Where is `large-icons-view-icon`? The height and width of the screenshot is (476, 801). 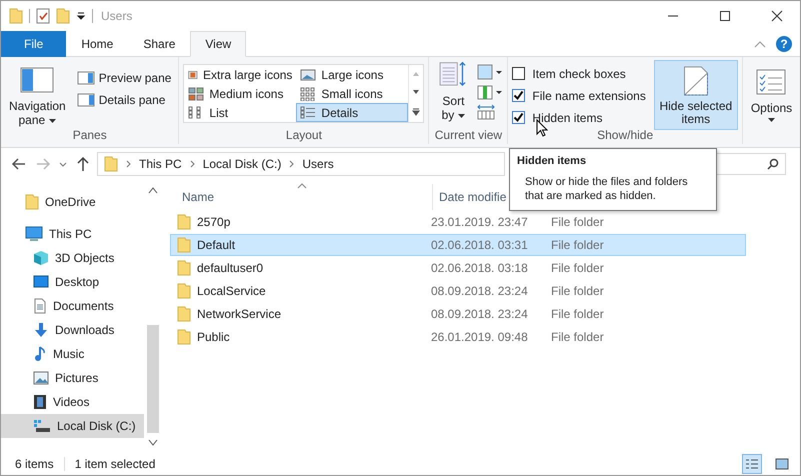 large-icons-view-icon is located at coordinates (782, 464).